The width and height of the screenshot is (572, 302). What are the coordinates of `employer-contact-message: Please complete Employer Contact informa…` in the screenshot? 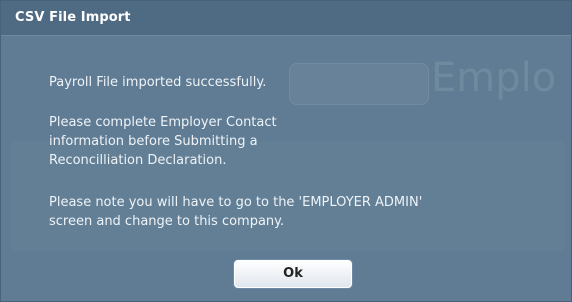 It's located at (163, 141).